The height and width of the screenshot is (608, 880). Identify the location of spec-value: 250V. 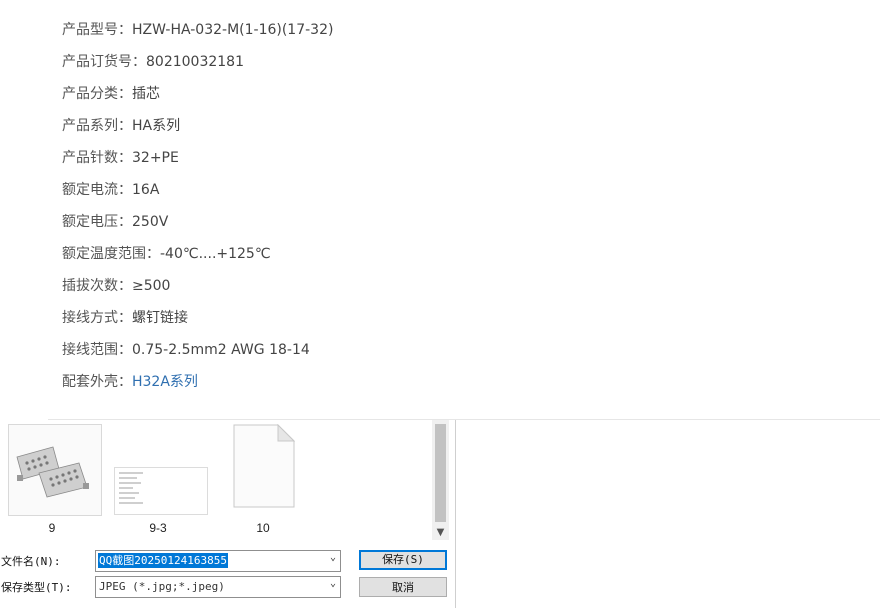
(150, 222).